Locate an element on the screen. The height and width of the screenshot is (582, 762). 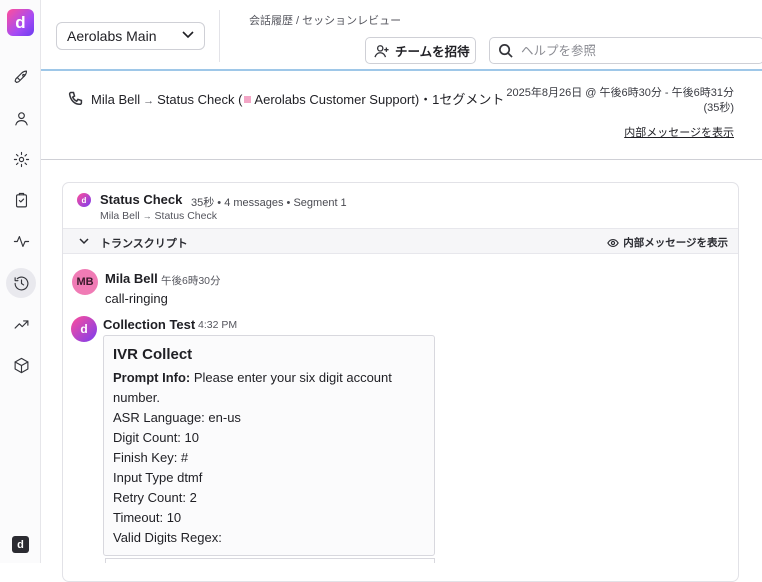
add-user-icon is located at coordinates (381, 50).